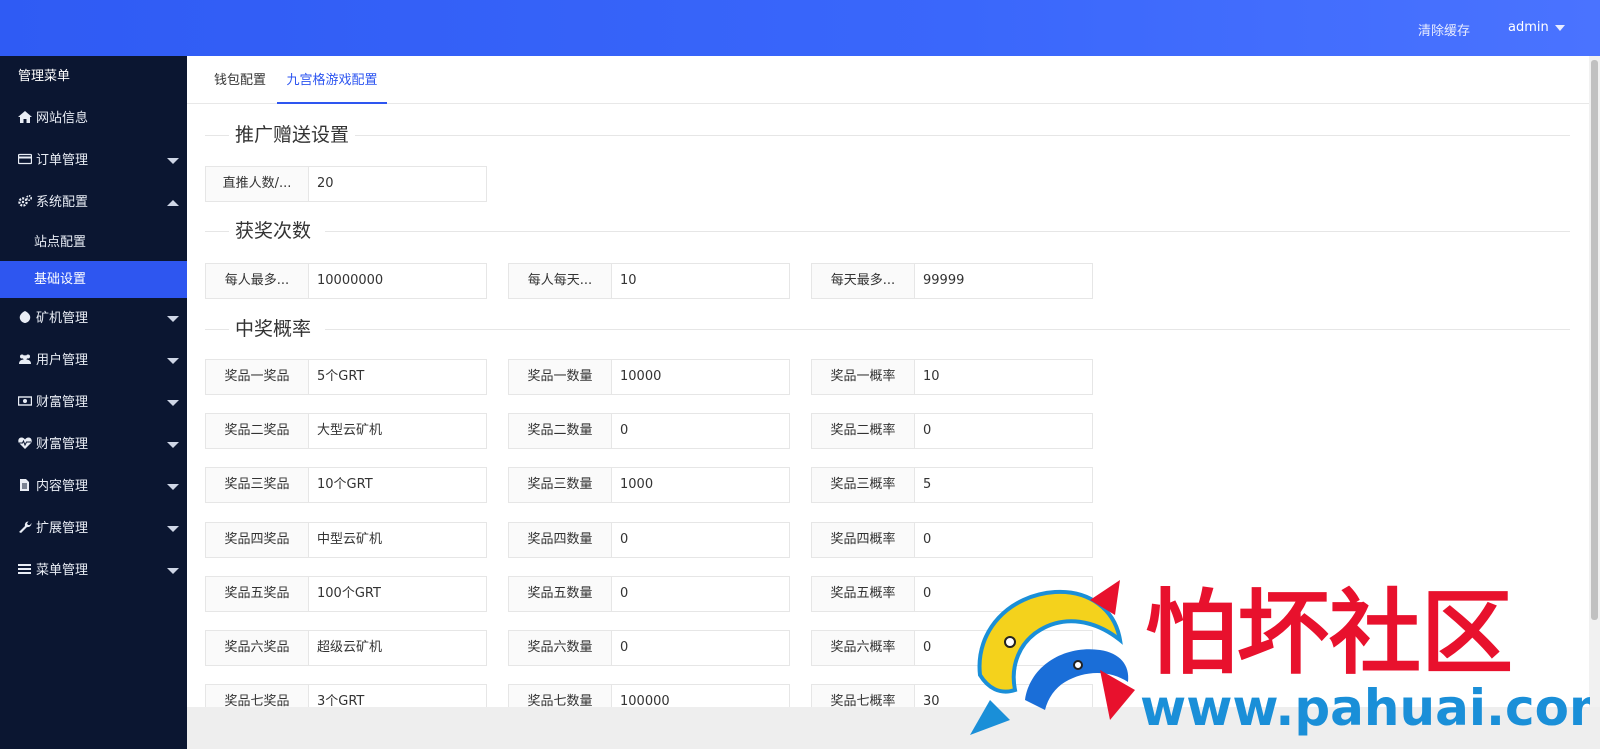  Describe the element at coordinates (93, 403) in the screenshot. I see `sidebar-item-wealth: 财富管理` at that location.